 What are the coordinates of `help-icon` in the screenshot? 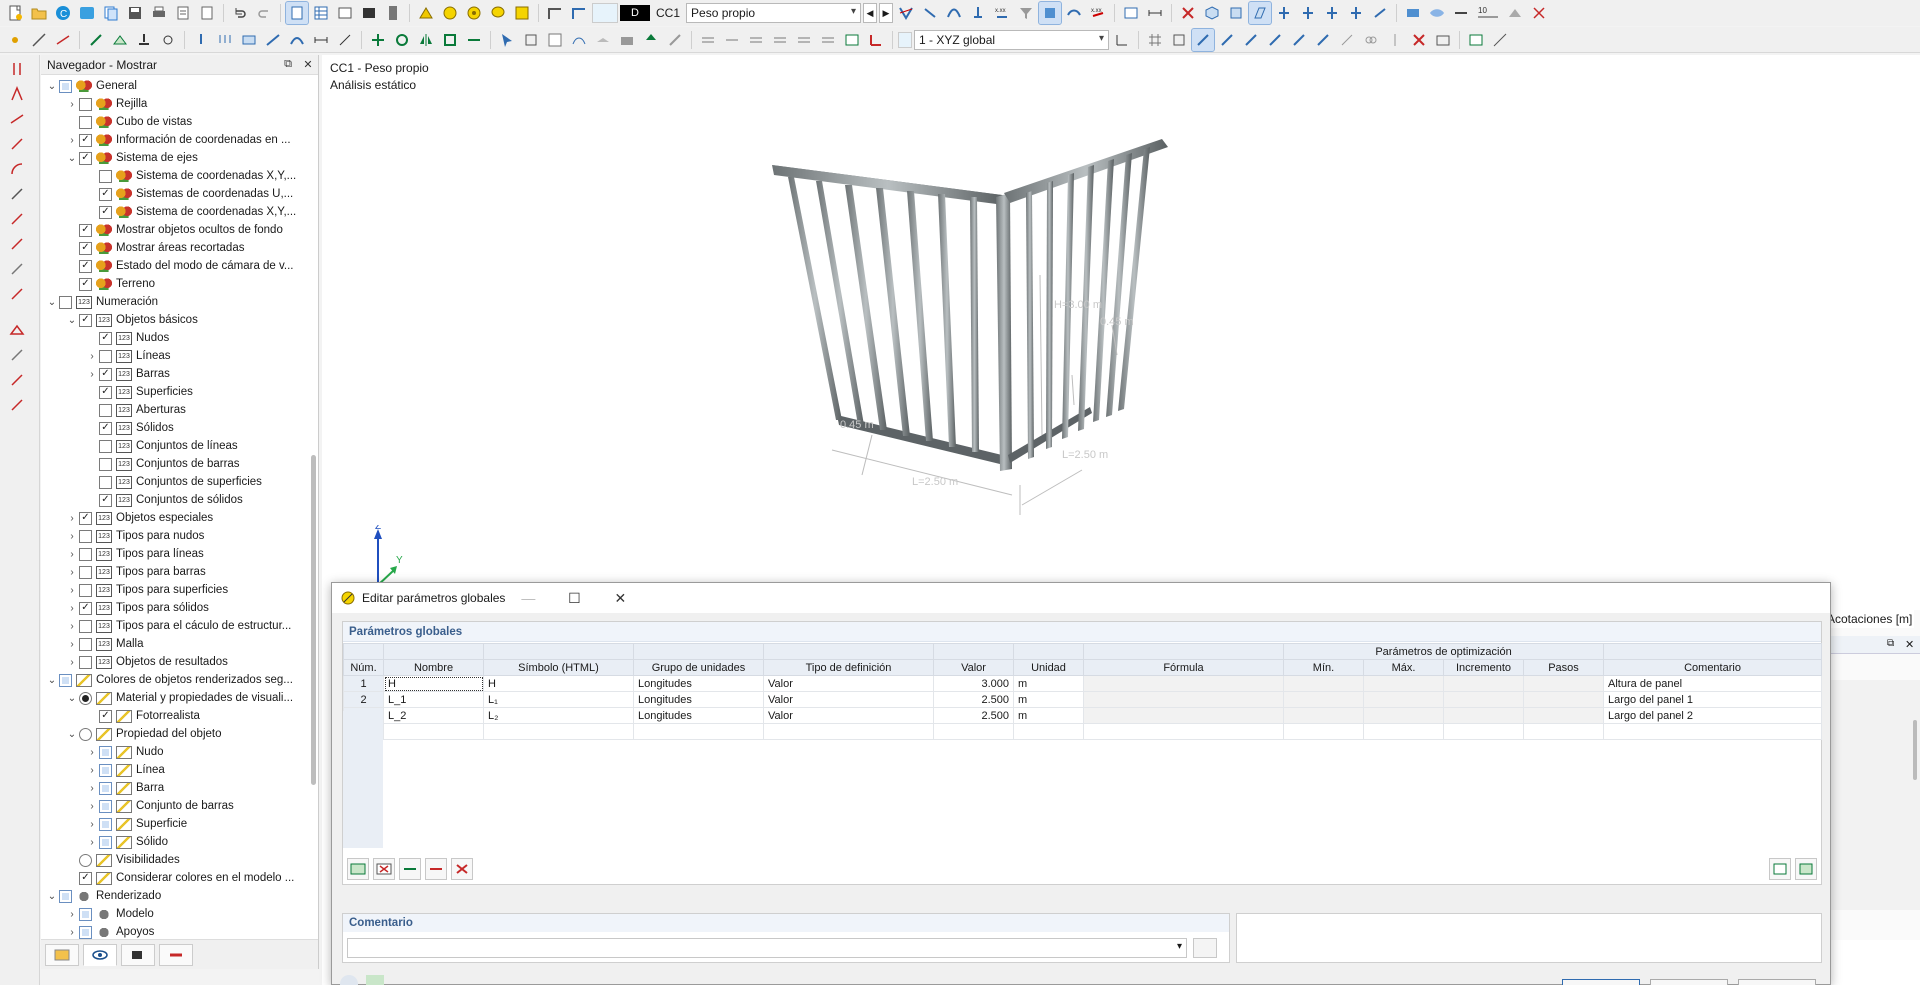 It's located at (349, 980).